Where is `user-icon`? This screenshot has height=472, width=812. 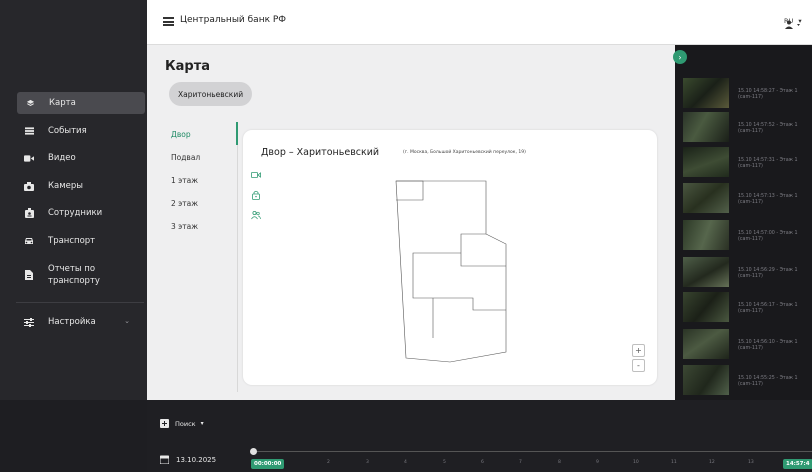 user-icon is located at coordinates (792, 24).